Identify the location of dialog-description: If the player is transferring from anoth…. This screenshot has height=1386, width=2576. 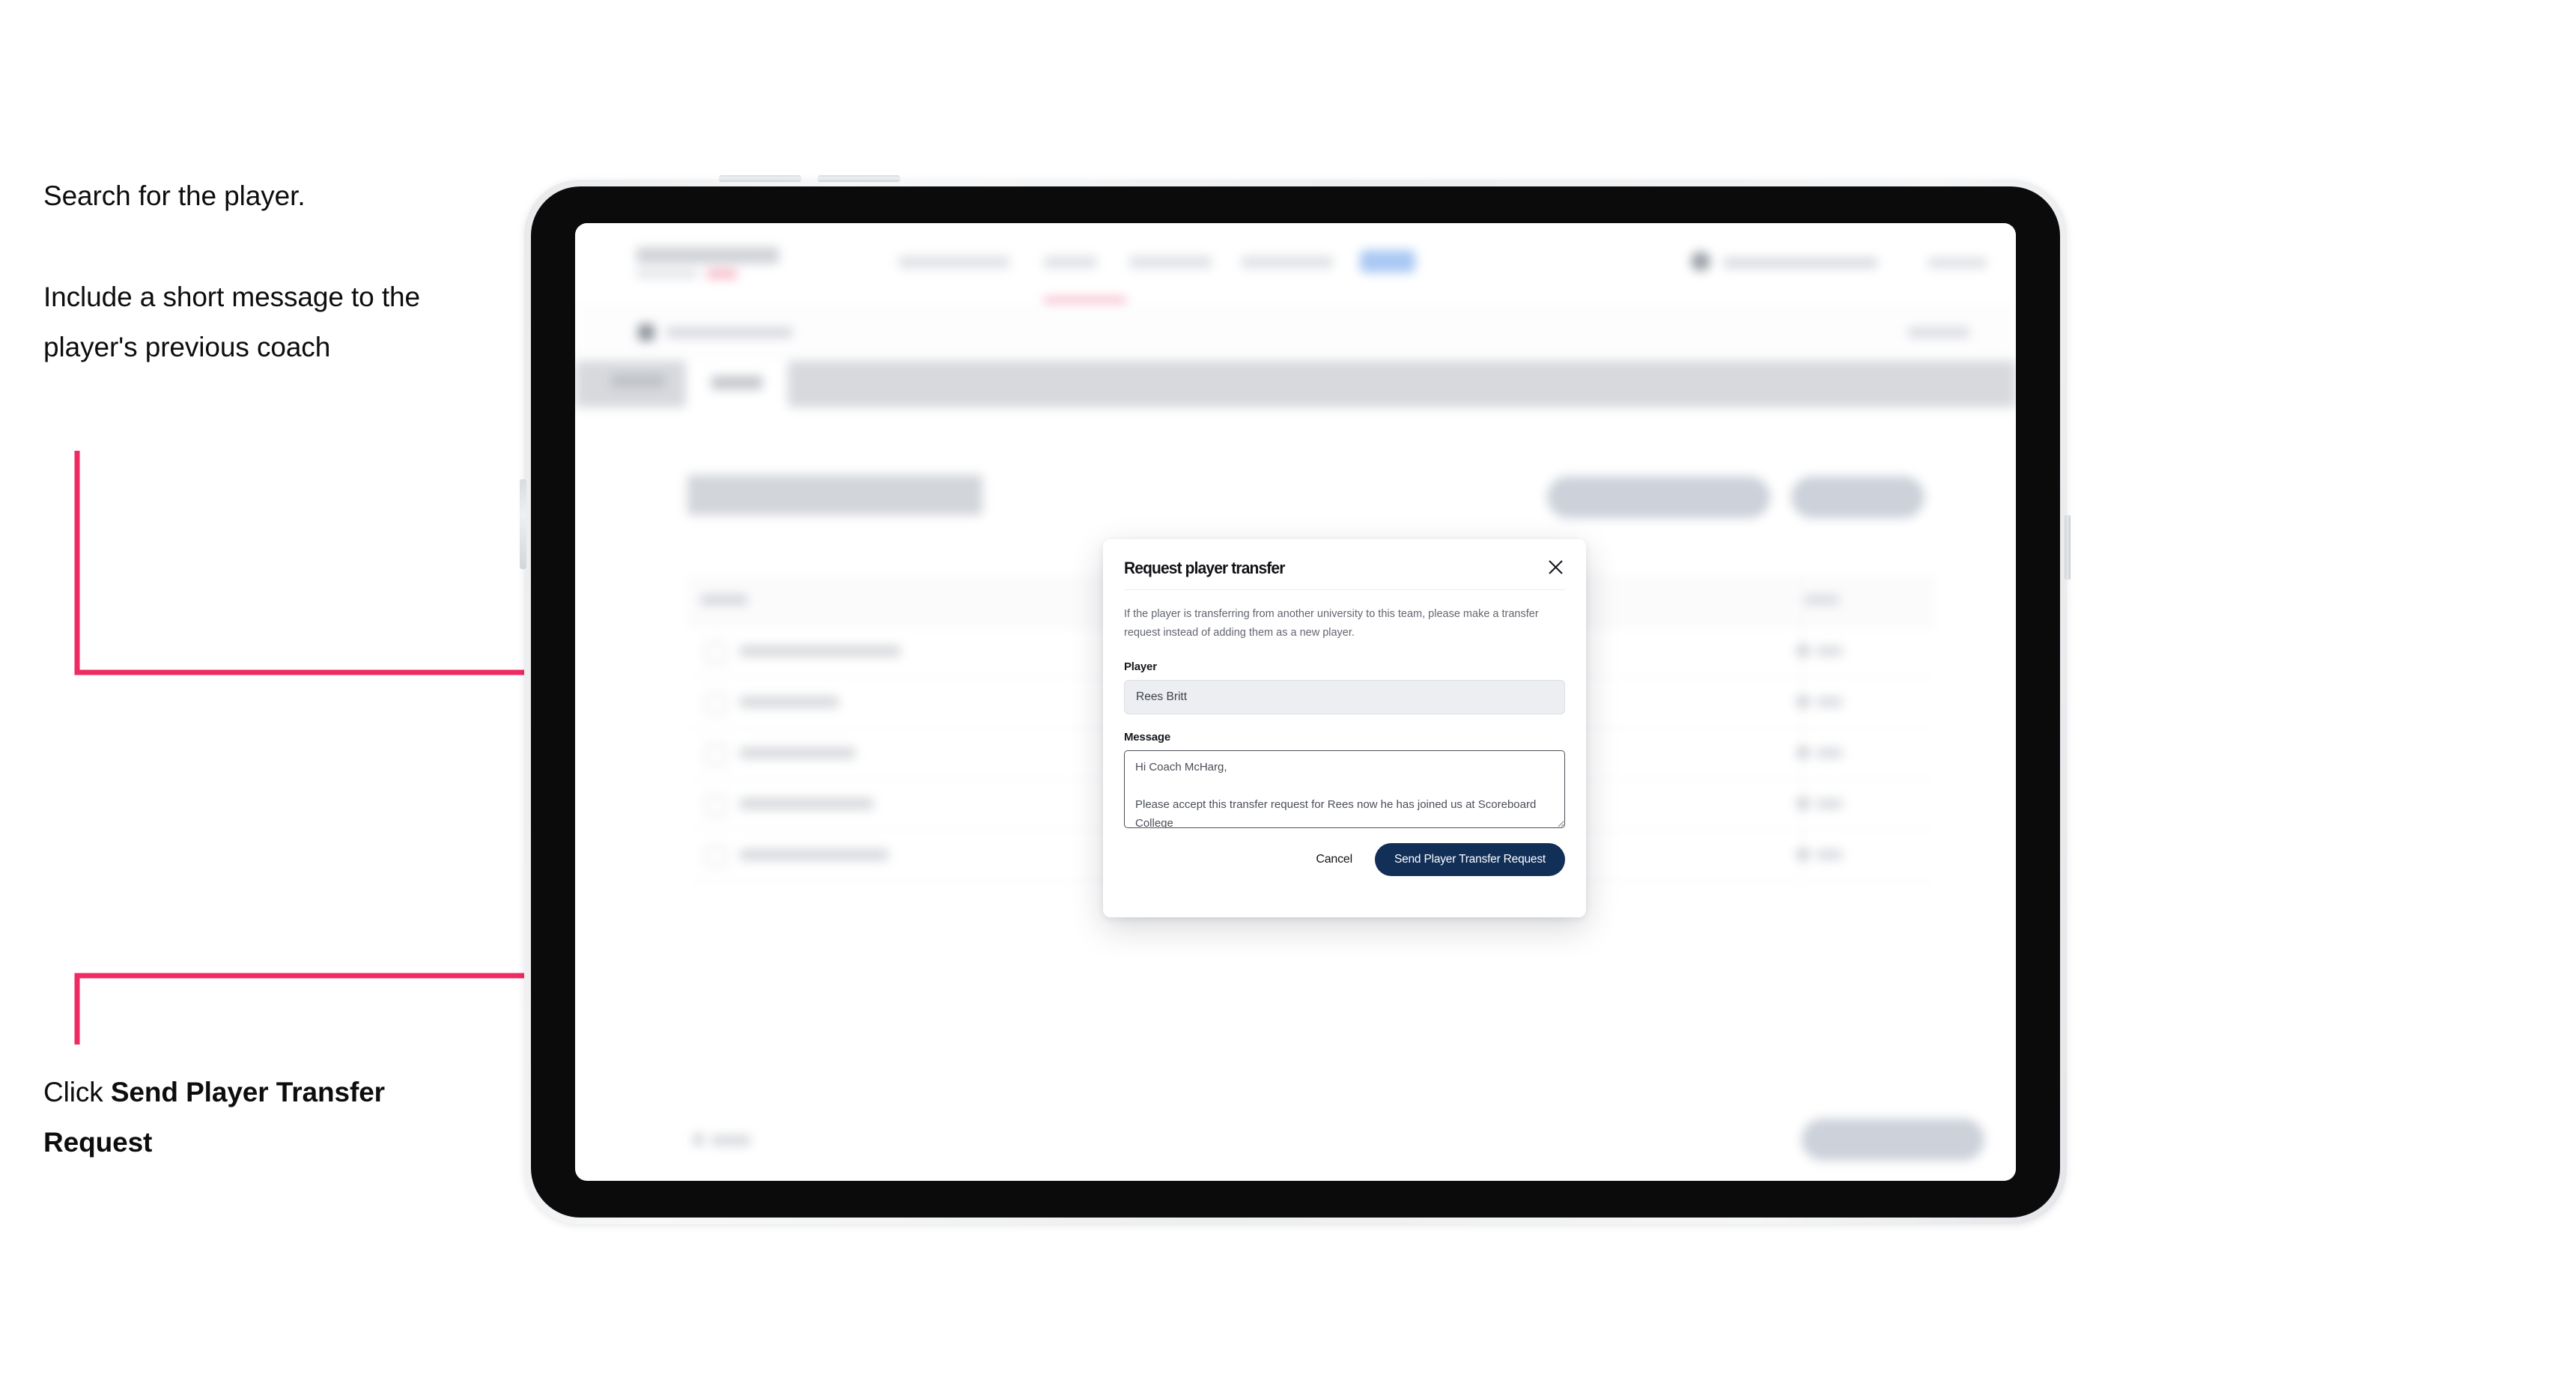
(1331, 623).